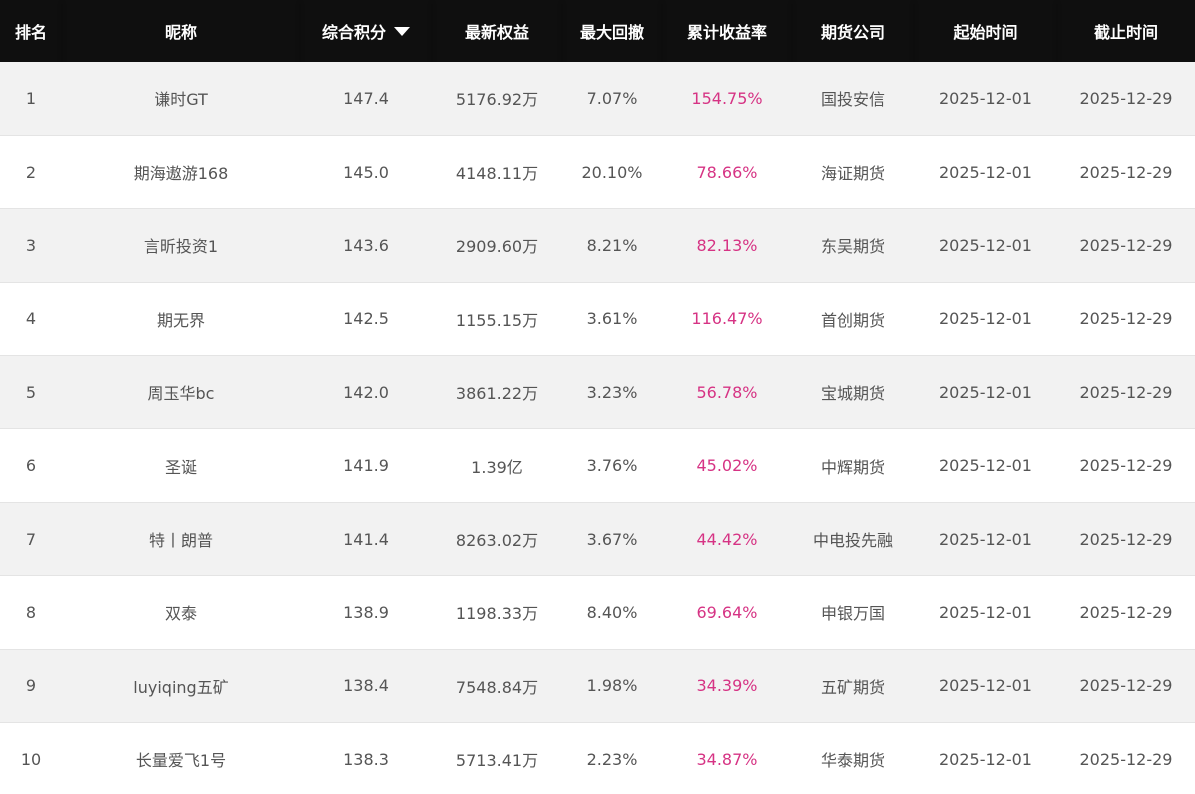  What do you see at coordinates (497, 392) in the screenshot?
I see `equity-cell: 3861.22万` at bounding box center [497, 392].